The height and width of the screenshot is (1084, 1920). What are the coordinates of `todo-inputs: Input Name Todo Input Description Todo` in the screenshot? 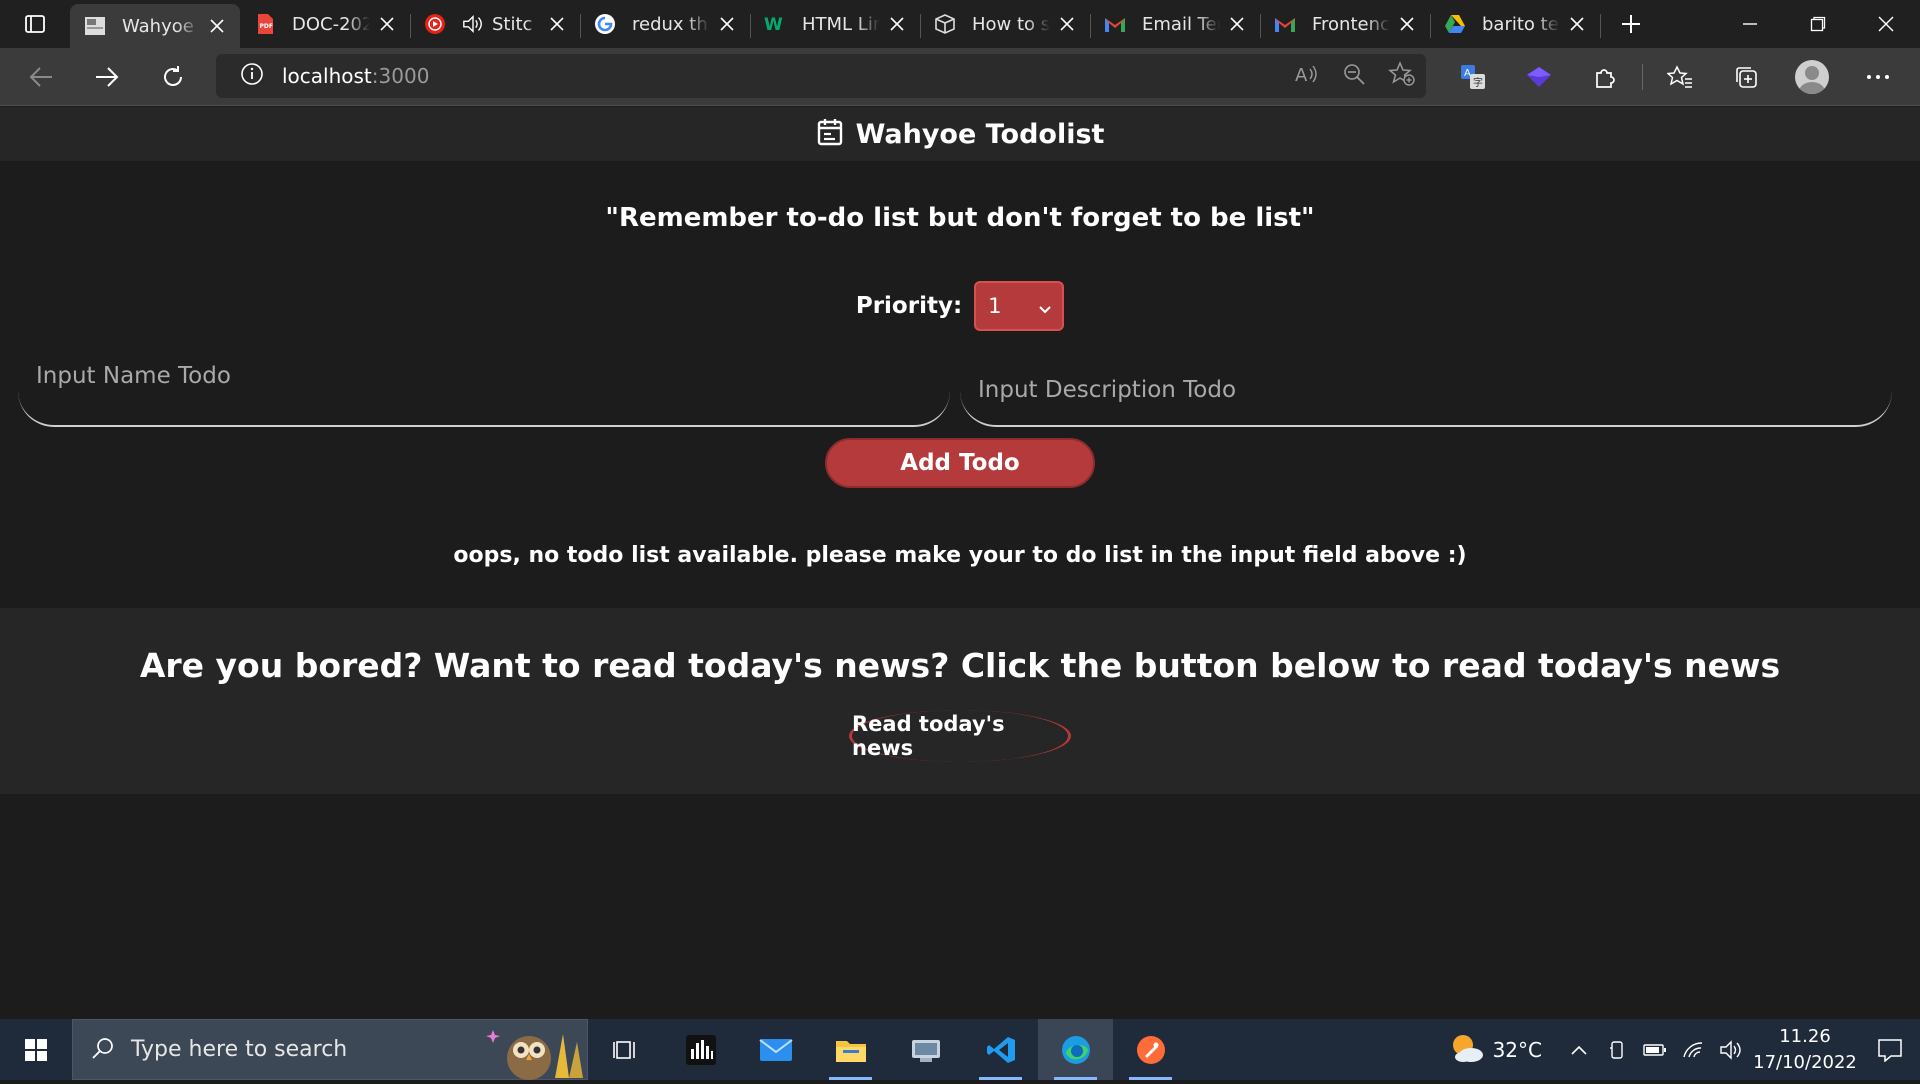 It's located at (956, 387).